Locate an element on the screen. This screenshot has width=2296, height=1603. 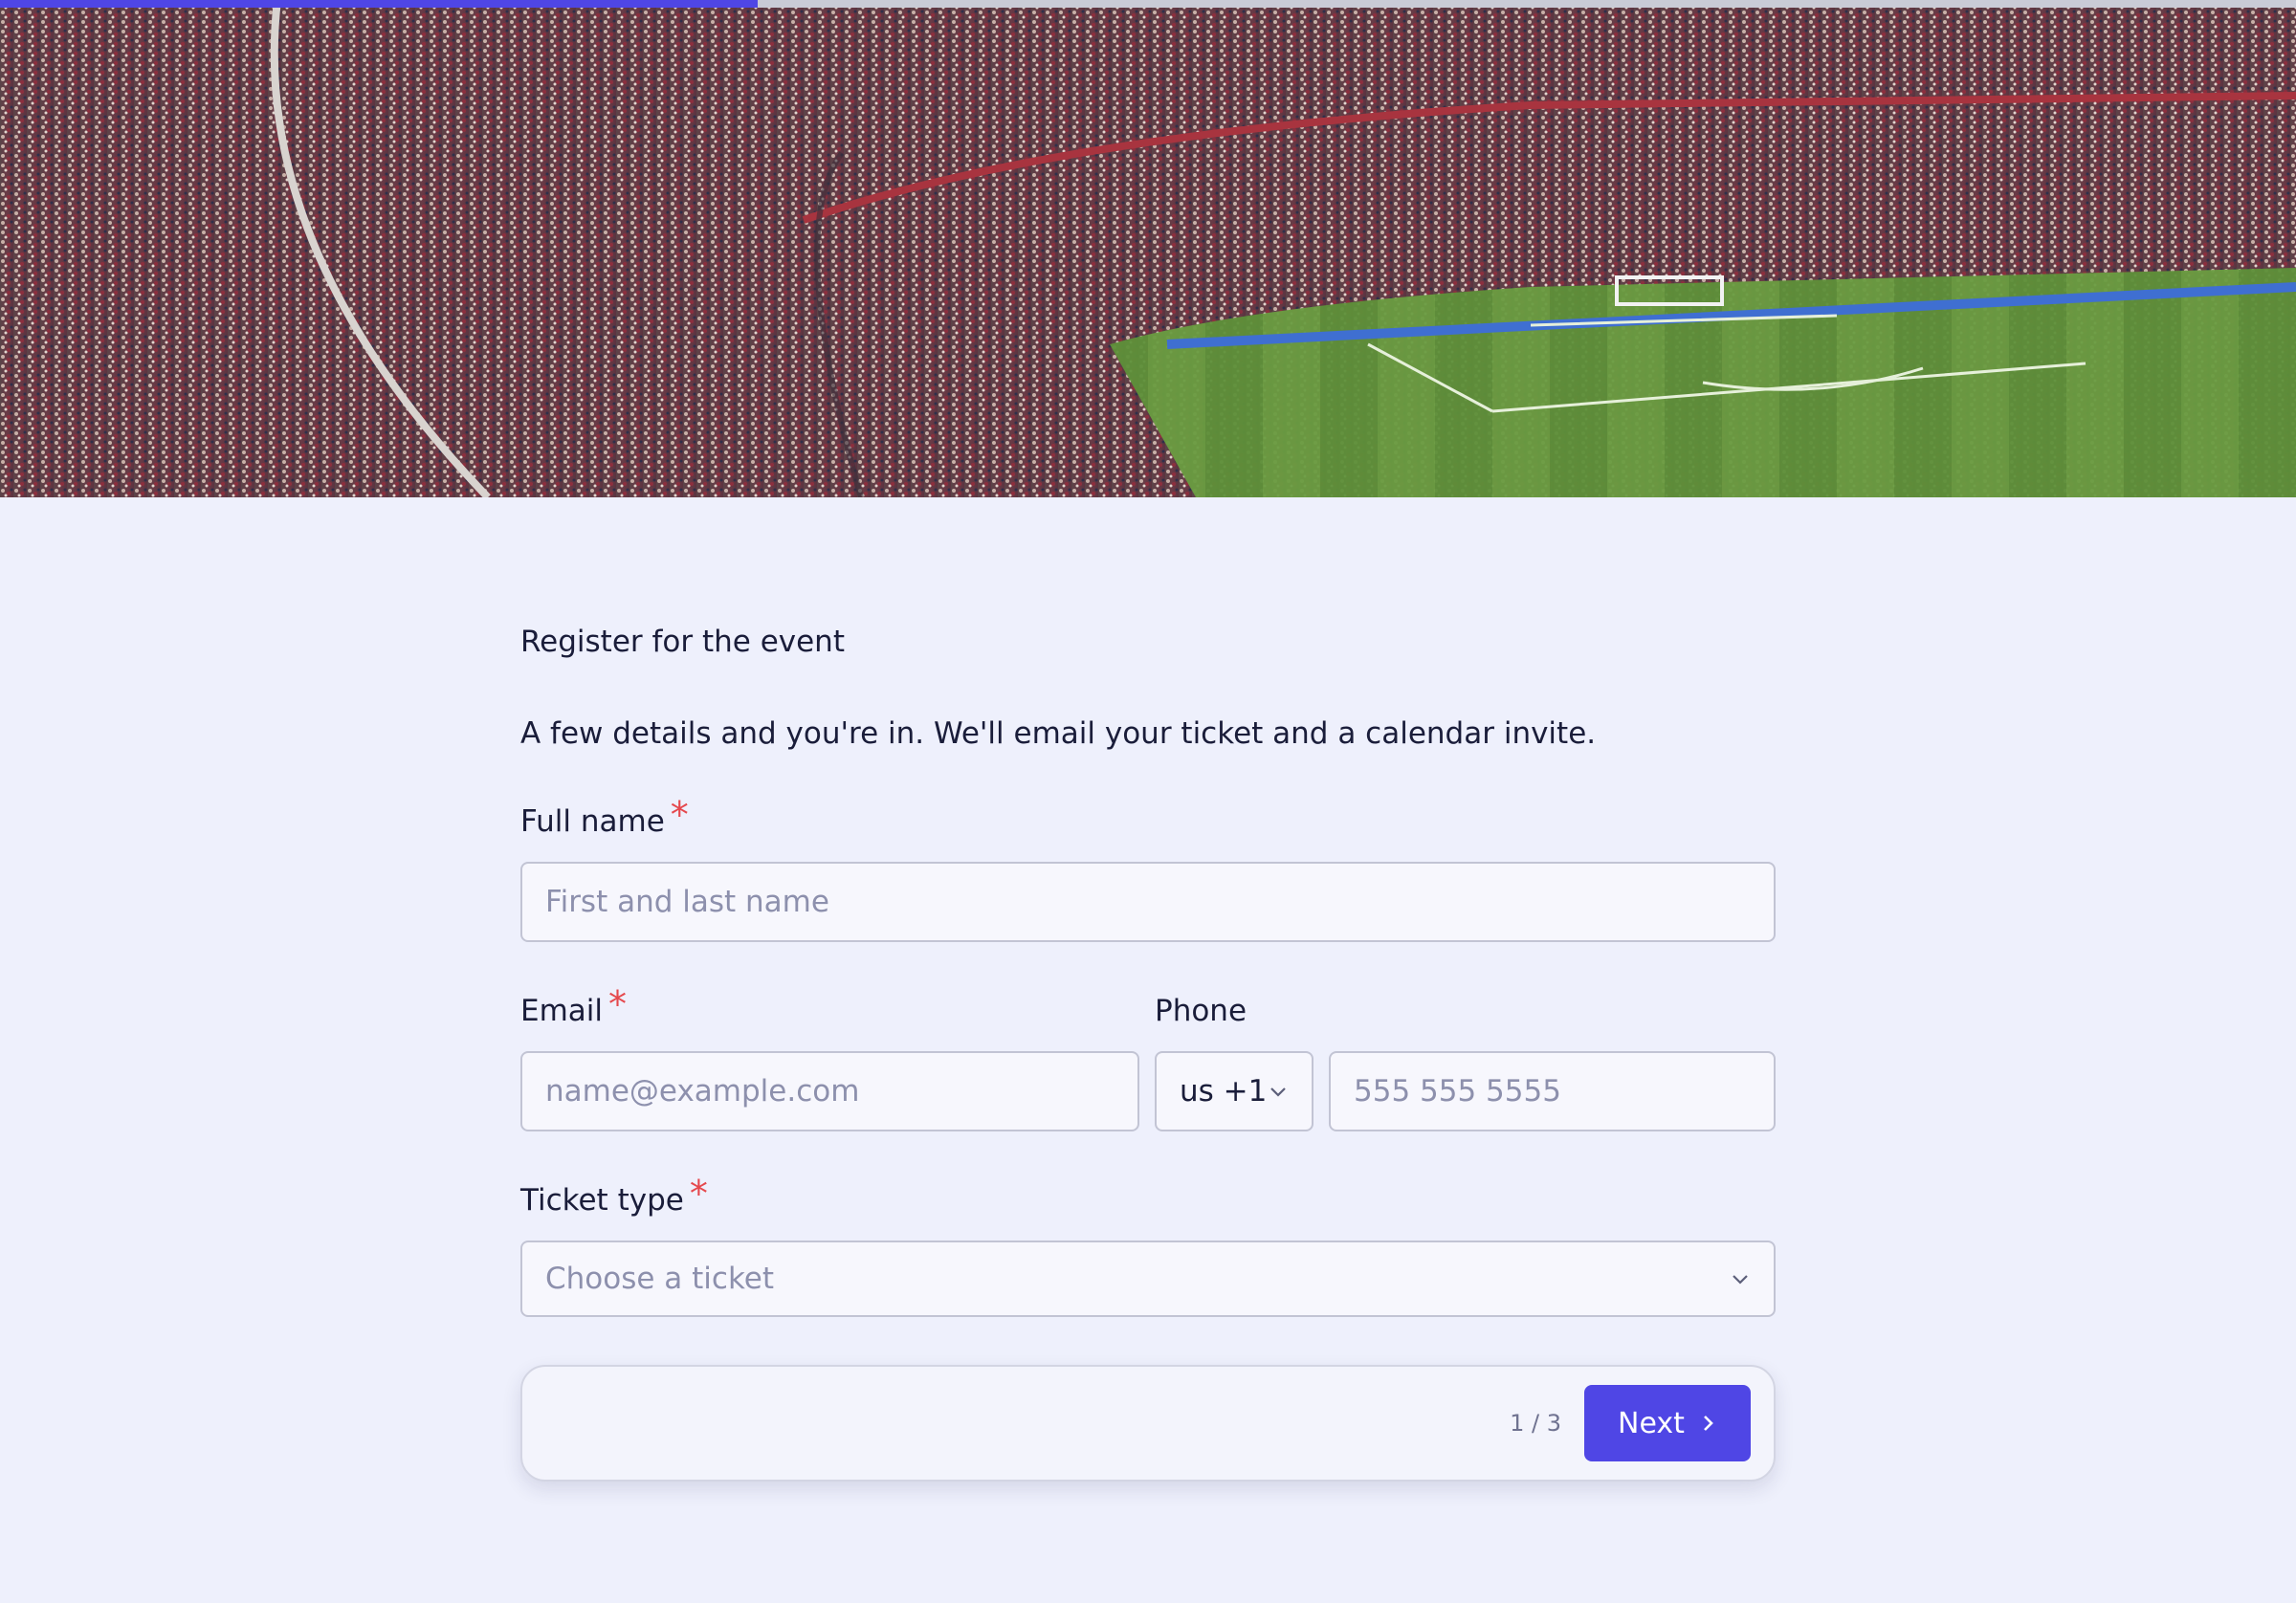
email-field: name@example.com is located at coordinates (829, 1091).